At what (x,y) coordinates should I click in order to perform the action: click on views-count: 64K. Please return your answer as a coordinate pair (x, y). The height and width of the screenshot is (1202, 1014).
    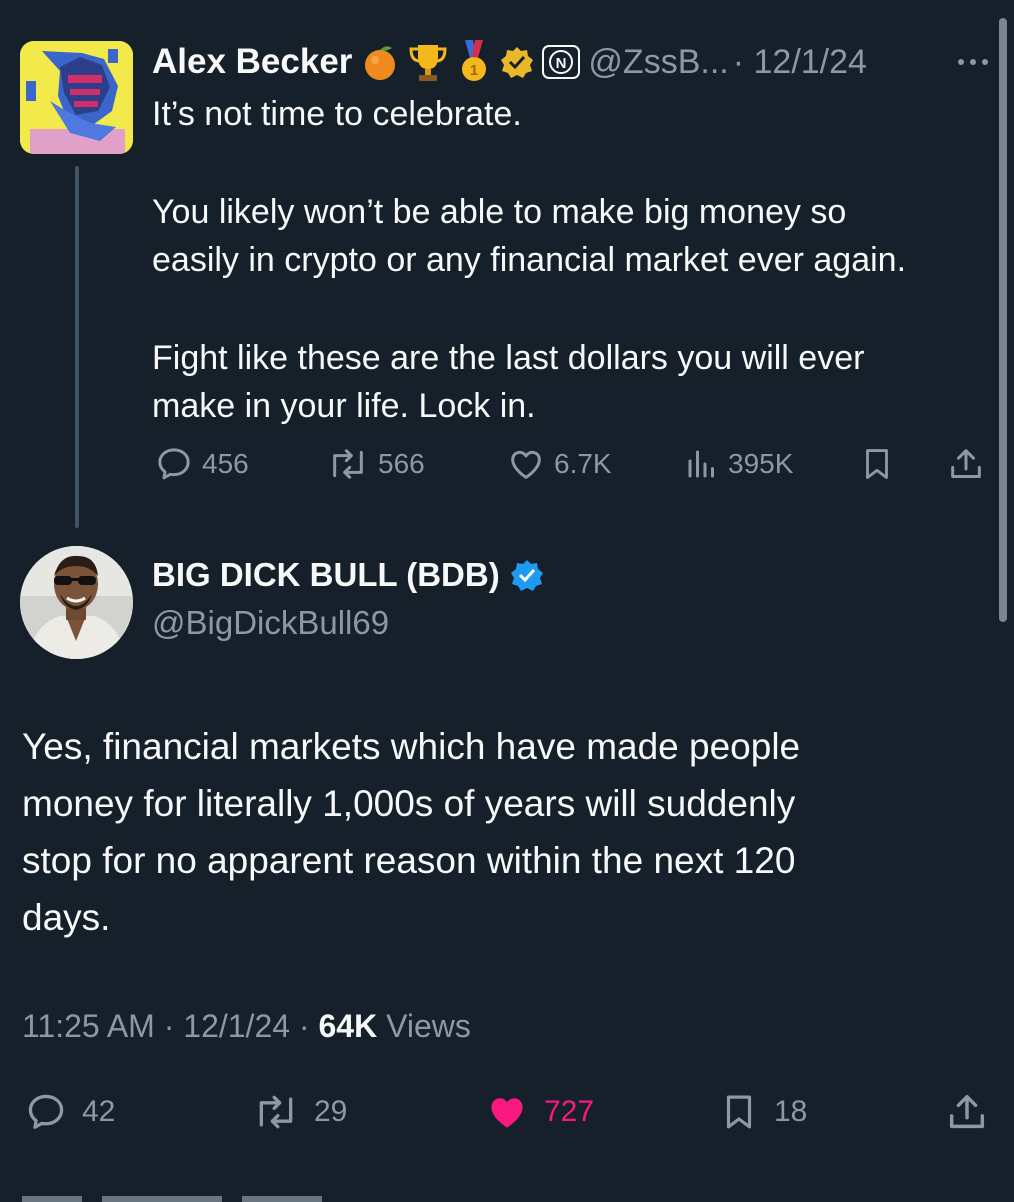
    Looking at the image, I should click on (348, 1026).